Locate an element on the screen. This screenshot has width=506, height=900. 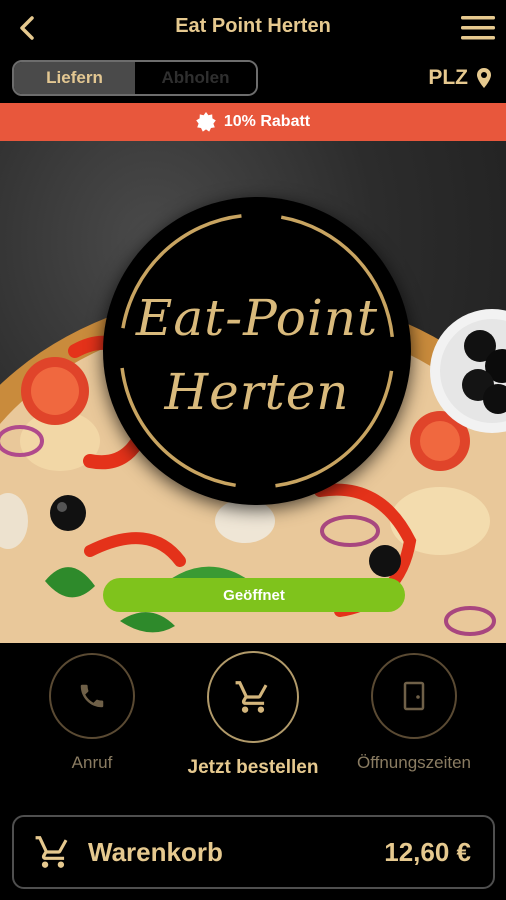
menu-button is located at coordinates (478, 28).